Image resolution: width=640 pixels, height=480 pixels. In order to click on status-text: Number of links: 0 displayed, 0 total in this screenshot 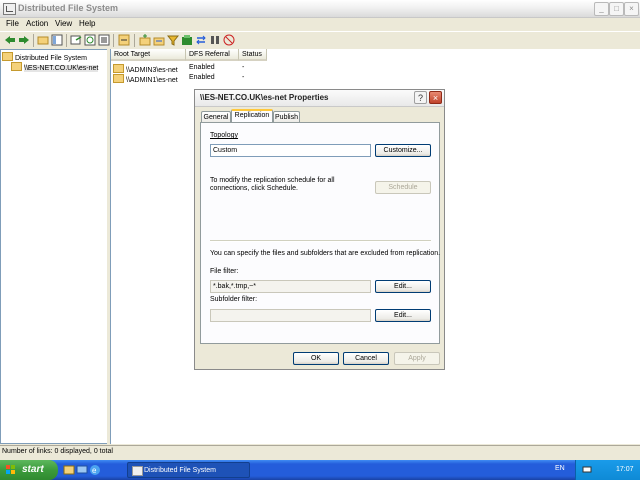, I will do `click(57, 451)`.